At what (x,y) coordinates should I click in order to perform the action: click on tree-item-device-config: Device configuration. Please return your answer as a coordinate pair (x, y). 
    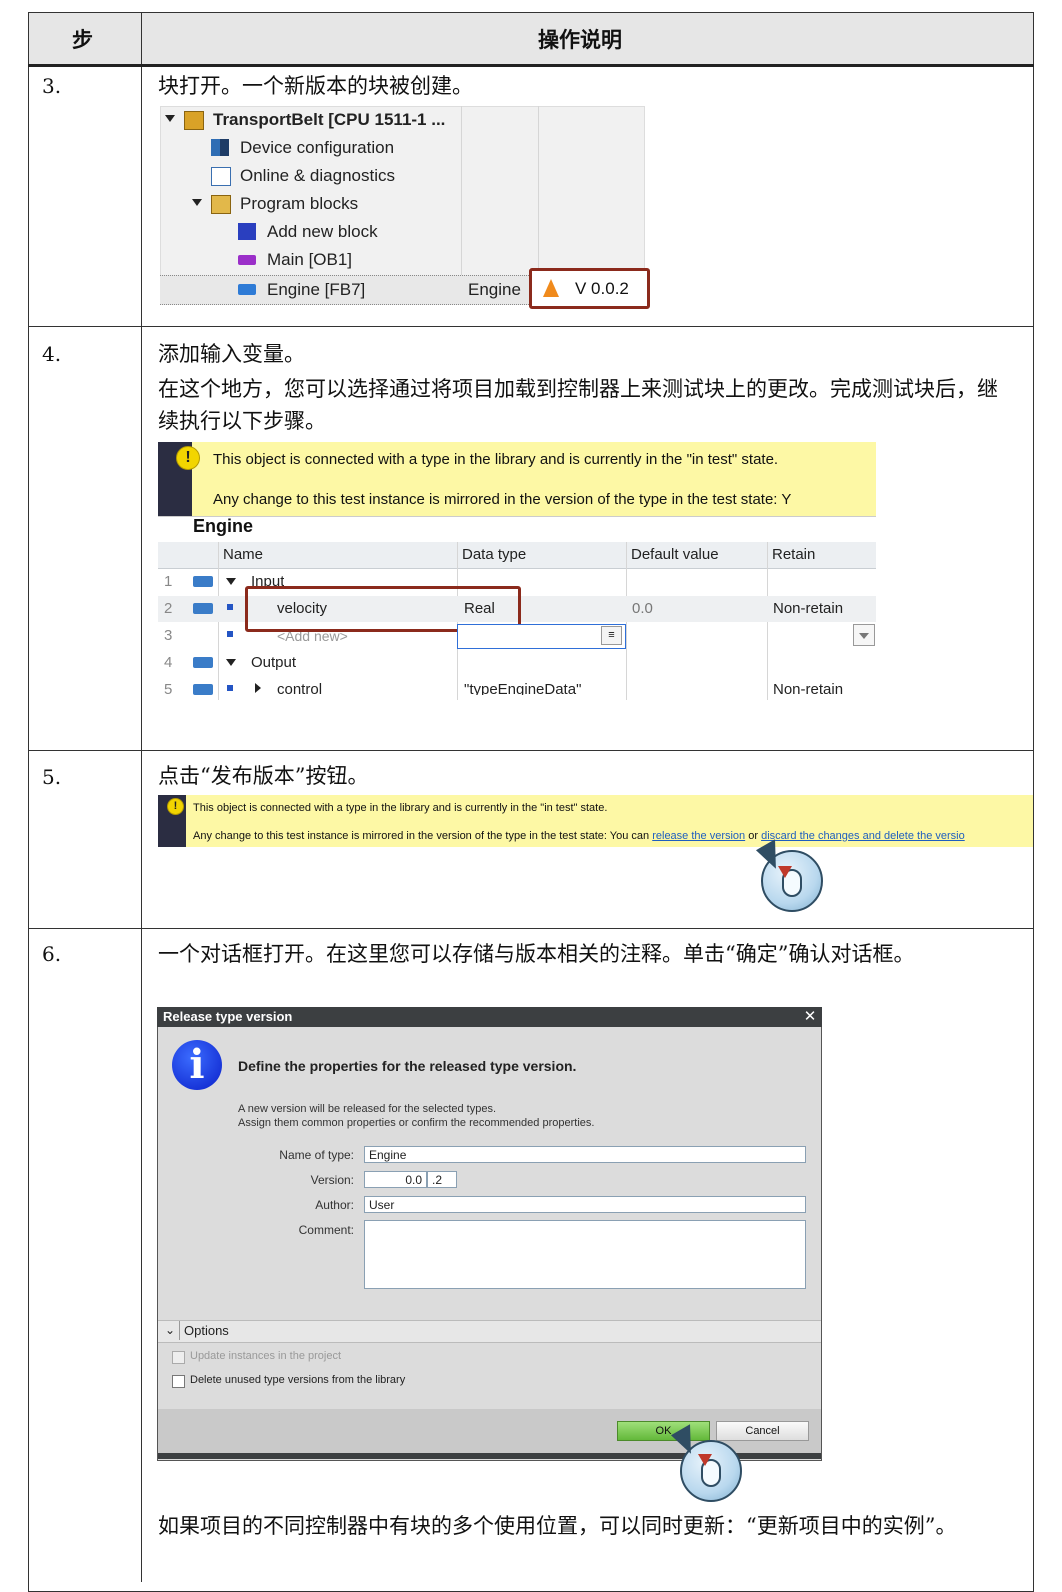
    Looking at the image, I should click on (402, 148).